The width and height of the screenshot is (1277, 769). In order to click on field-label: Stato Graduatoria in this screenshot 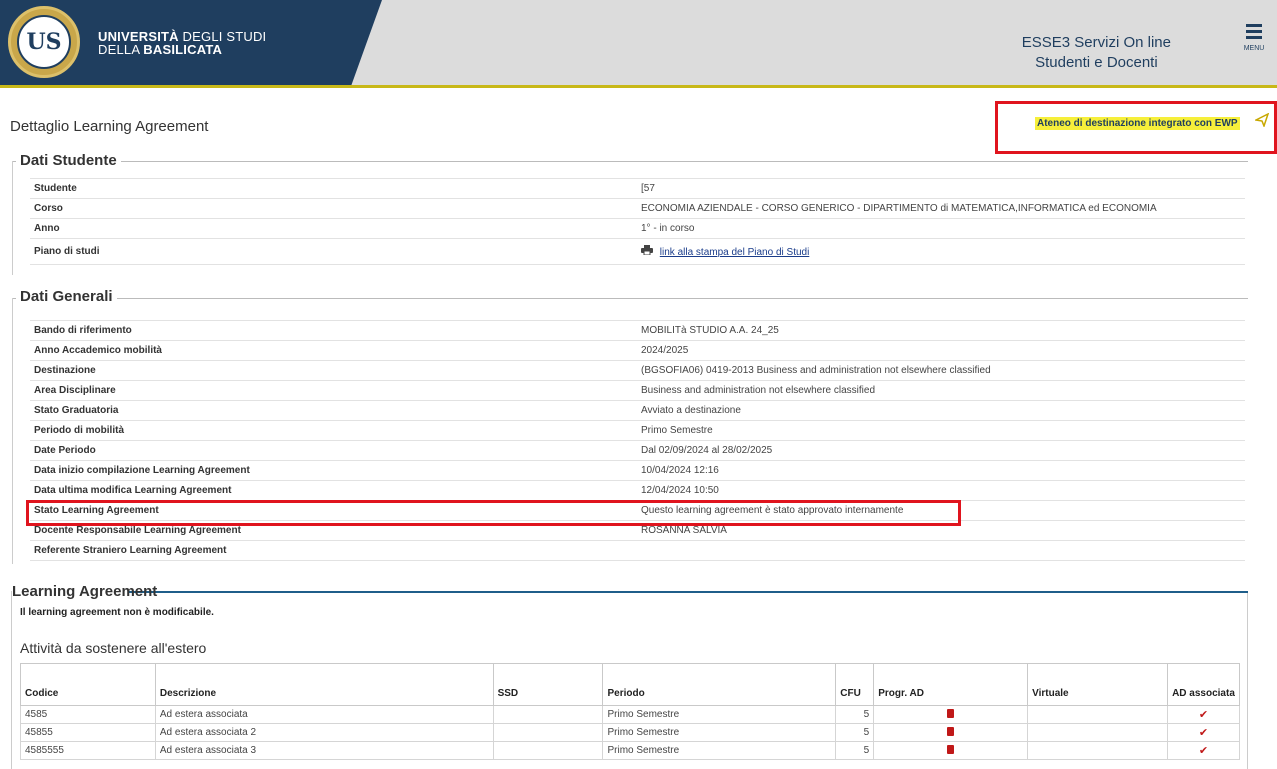, I will do `click(333, 410)`.